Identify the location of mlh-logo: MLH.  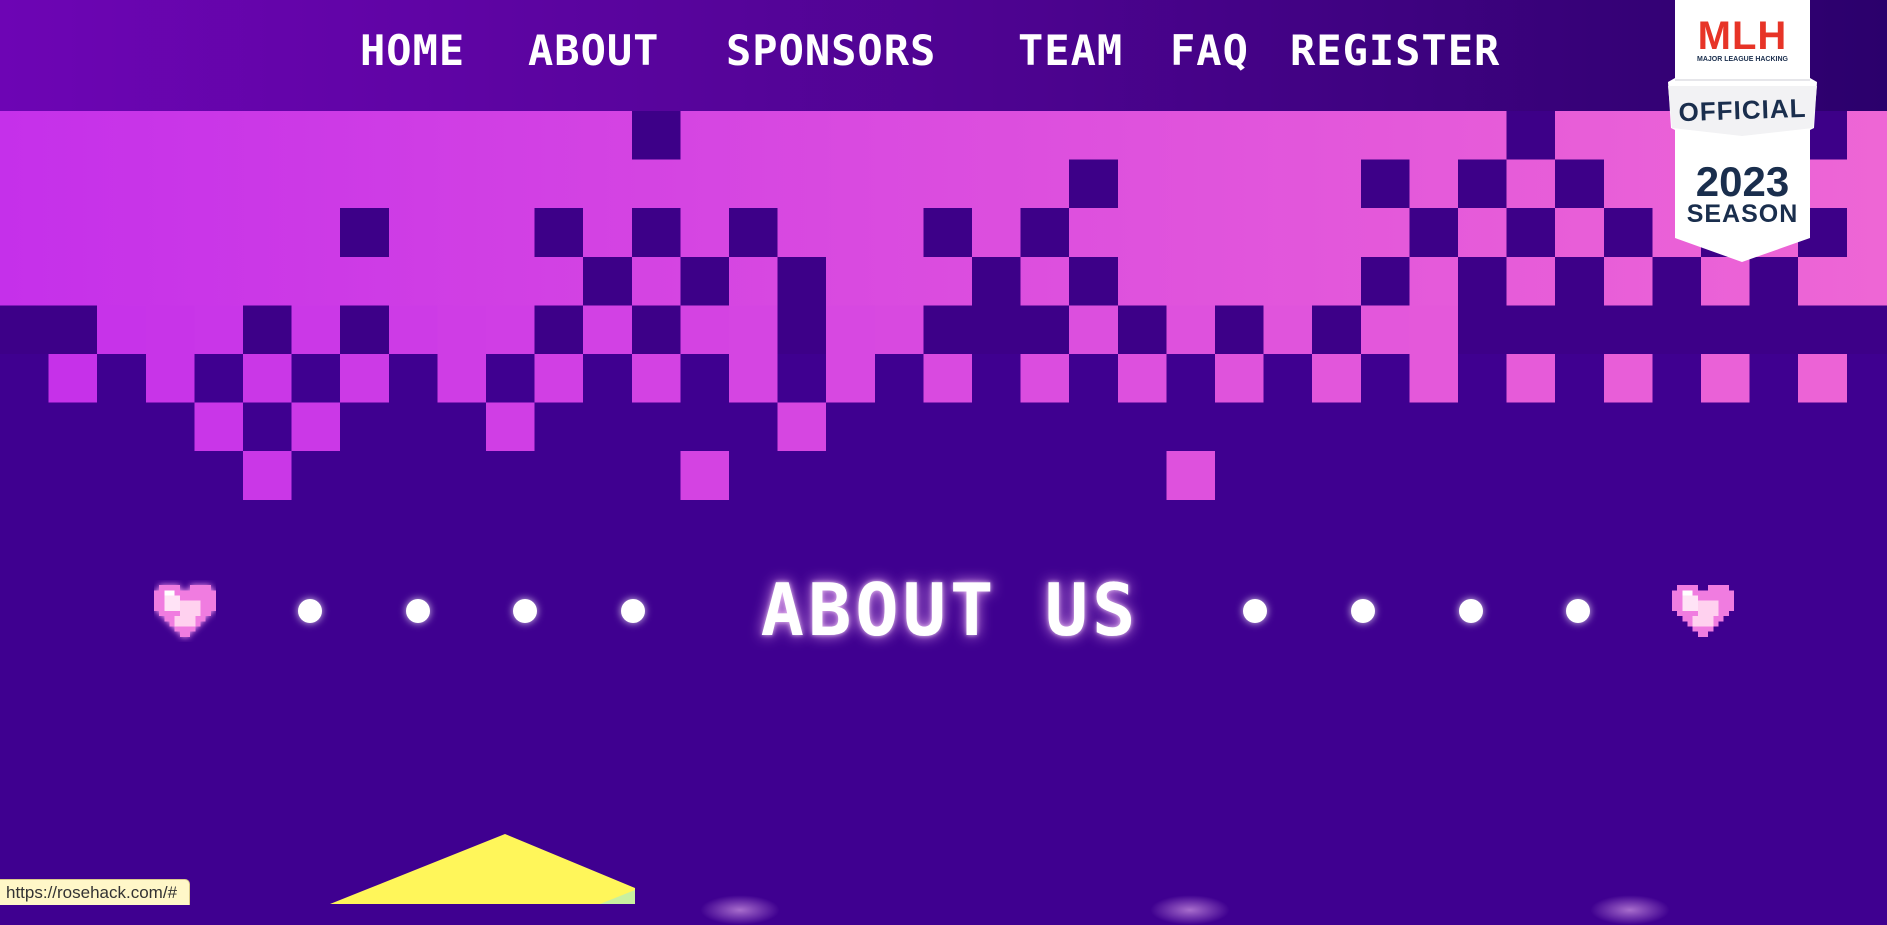
(1742, 36).